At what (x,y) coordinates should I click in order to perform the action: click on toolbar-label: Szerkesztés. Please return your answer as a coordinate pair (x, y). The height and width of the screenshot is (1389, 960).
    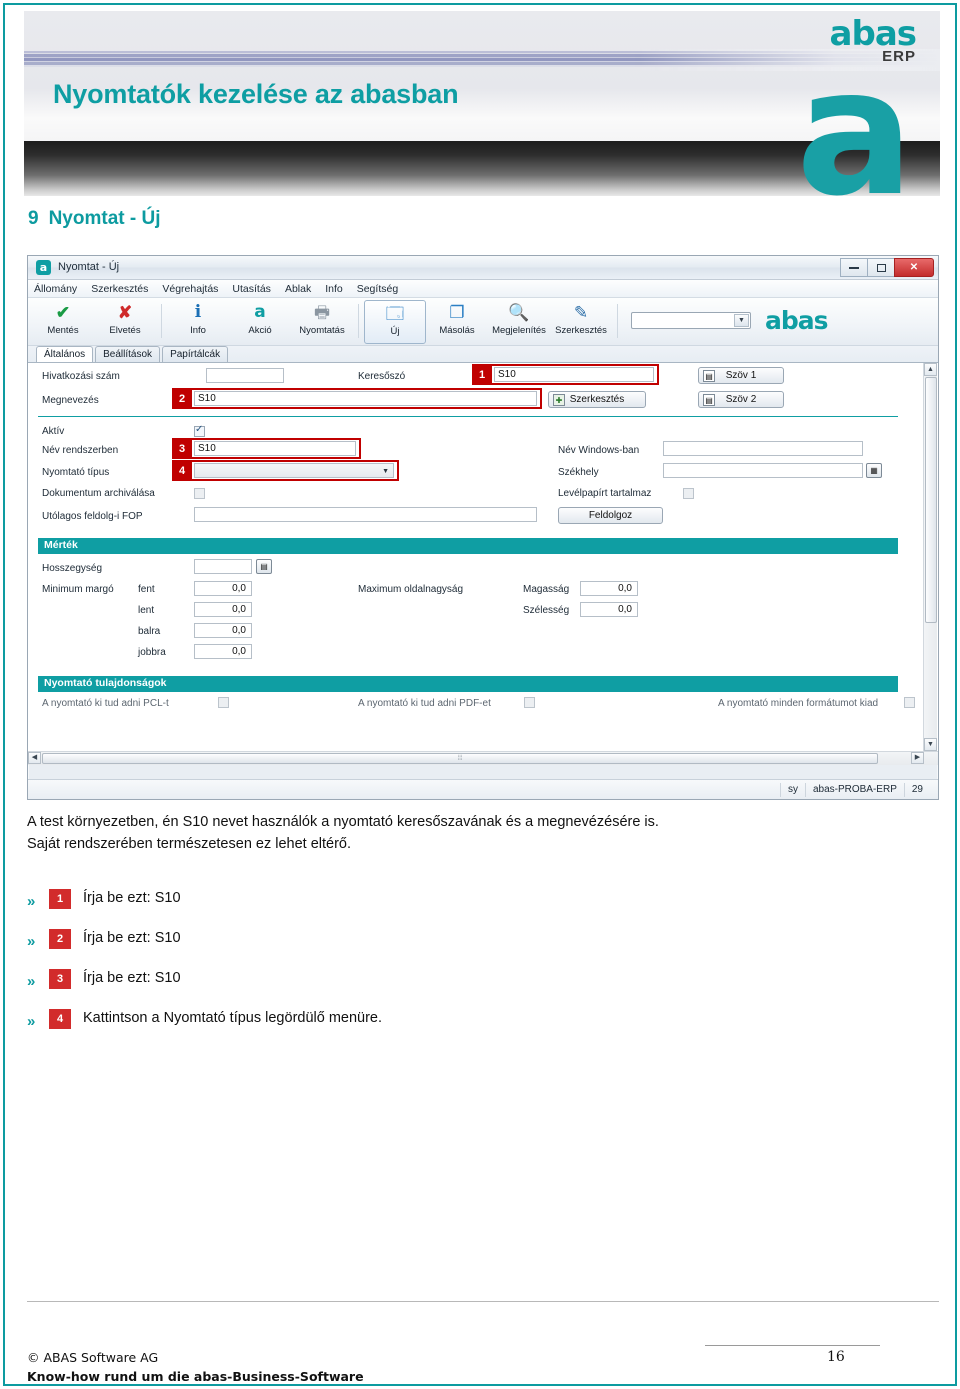
    Looking at the image, I should click on (581, 330).